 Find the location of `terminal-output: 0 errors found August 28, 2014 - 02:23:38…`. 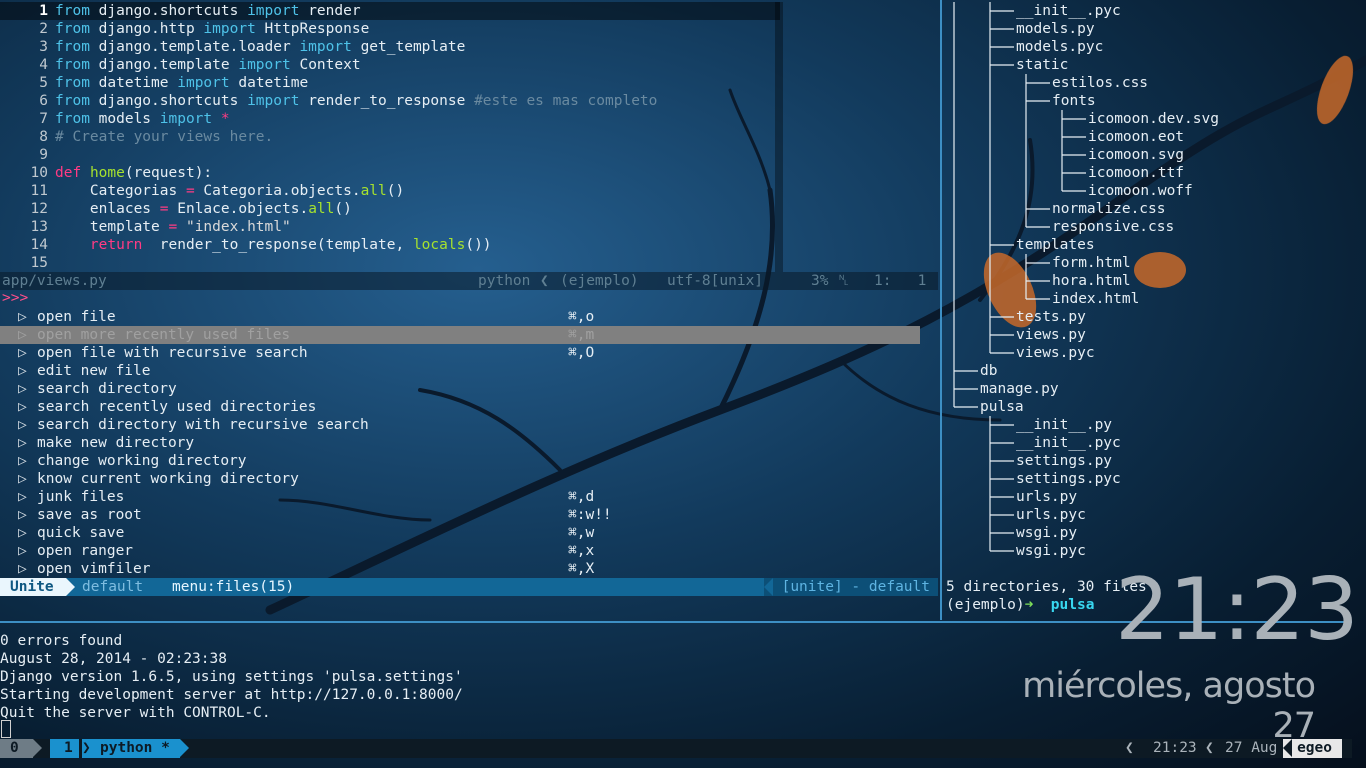

terminal-output: 0 errors found August 28, 2014 - 02:23:38… is located at coordinates (470, 677).